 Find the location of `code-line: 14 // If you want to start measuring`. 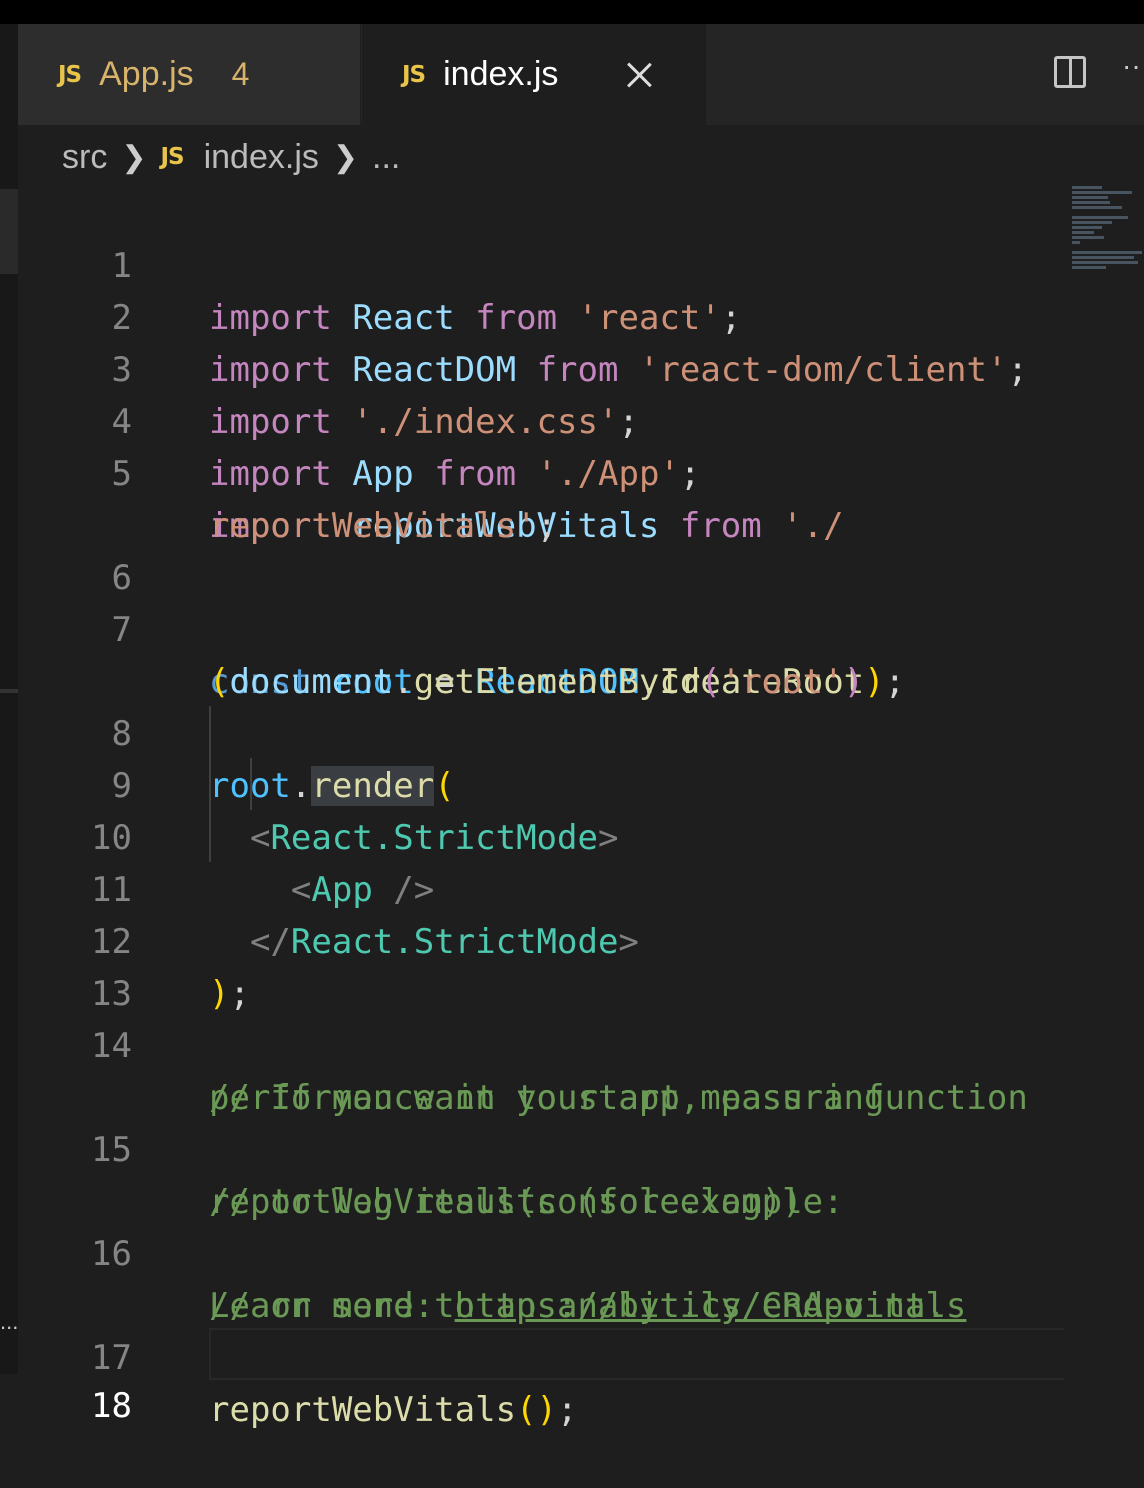

code-line: 14 // If you want to start measuring is located at coordinates (451, 1043).